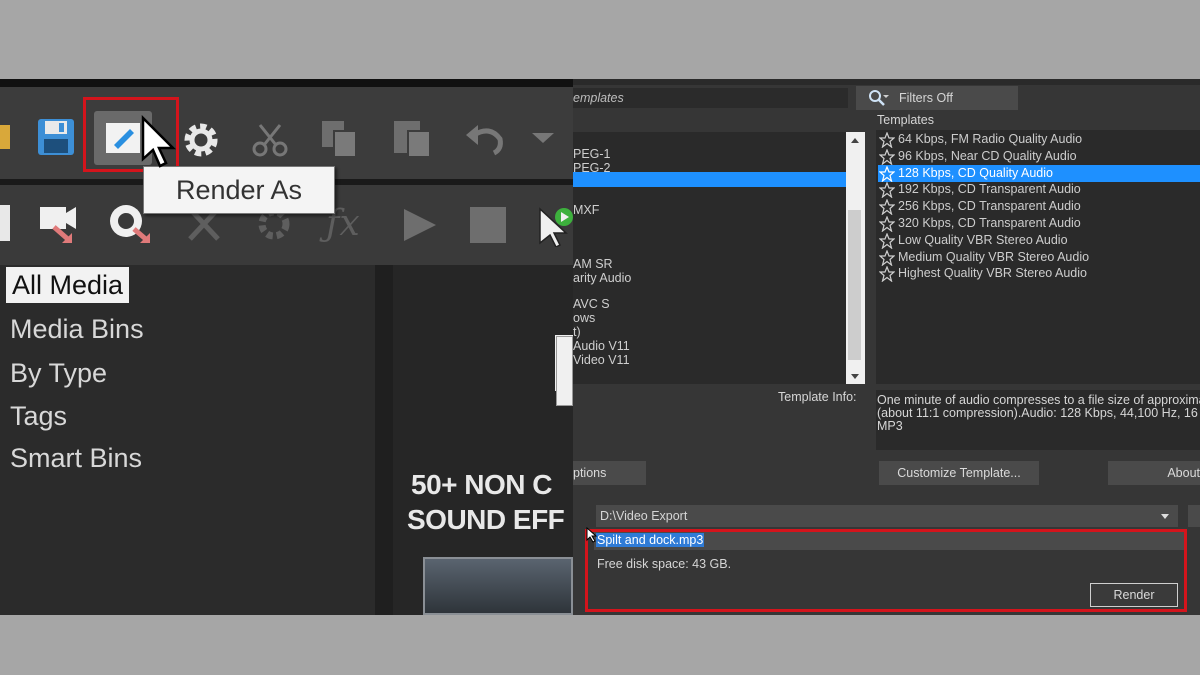 The image size is (1200, 675). Describe the element at coordinates (384, 440) in the screenshot. I see `panel-splitter` at that location.